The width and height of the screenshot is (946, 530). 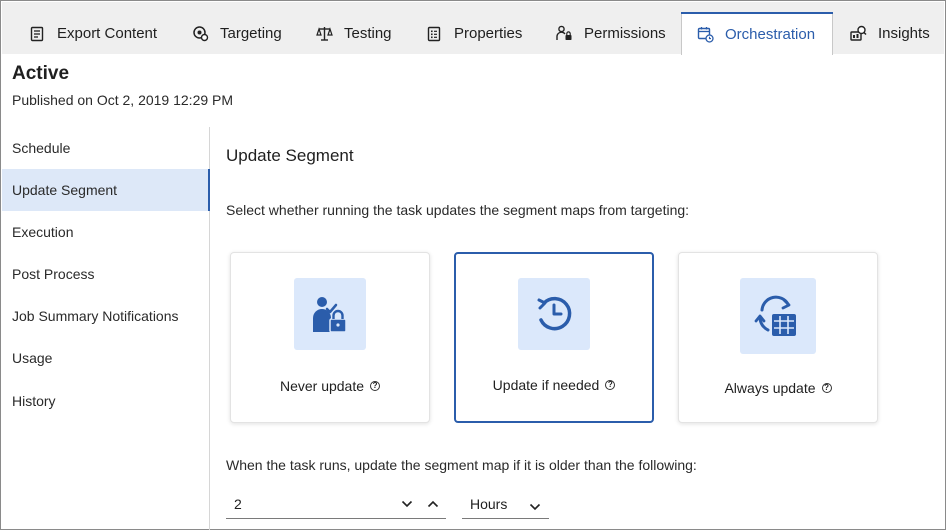 What do you see at coordinates (37, 34) in the screenshot?
I see `document-list-icon` at bounding box center [37, 34].